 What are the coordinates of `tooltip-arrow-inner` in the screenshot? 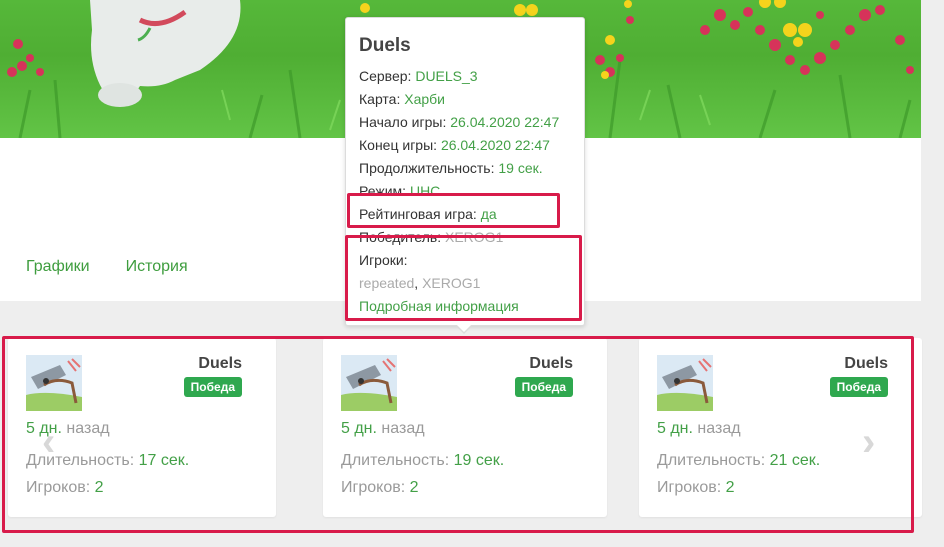 It's located at (464, 328).